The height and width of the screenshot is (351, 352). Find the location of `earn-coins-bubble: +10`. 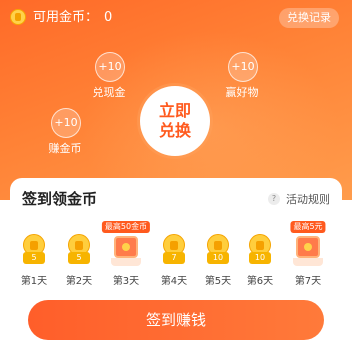

earn-coins-bubble: +10 is located at coordinates (66, 123).